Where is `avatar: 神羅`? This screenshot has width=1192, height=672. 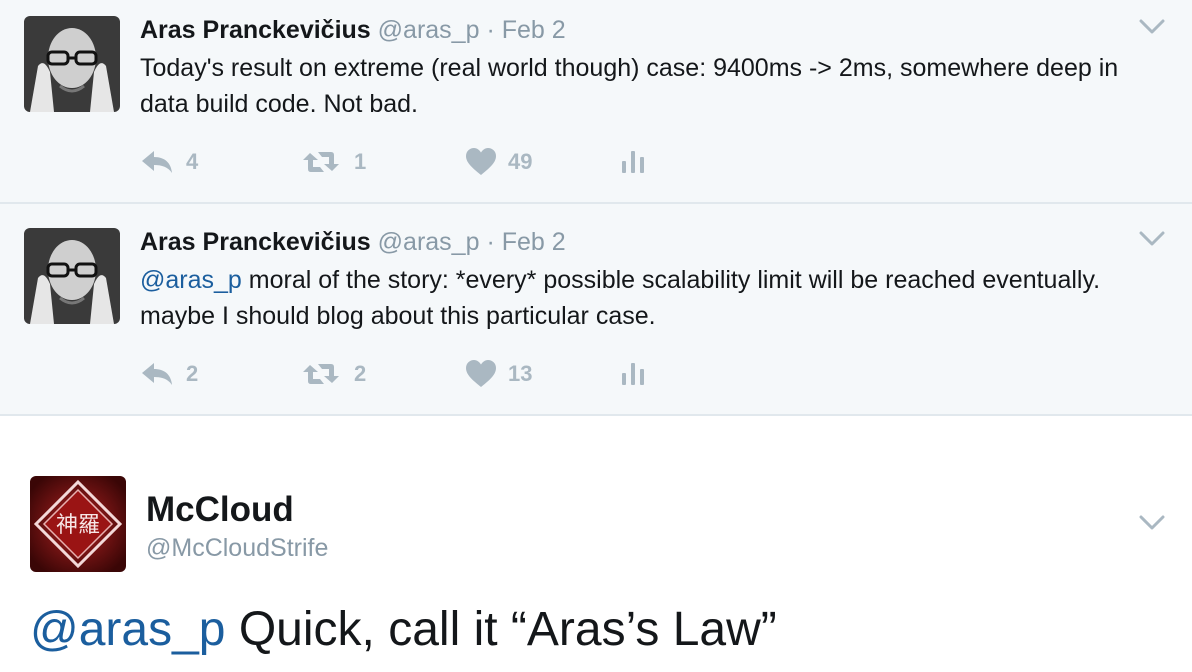 avatar: 神羅 is located at coordinates (78, 524).